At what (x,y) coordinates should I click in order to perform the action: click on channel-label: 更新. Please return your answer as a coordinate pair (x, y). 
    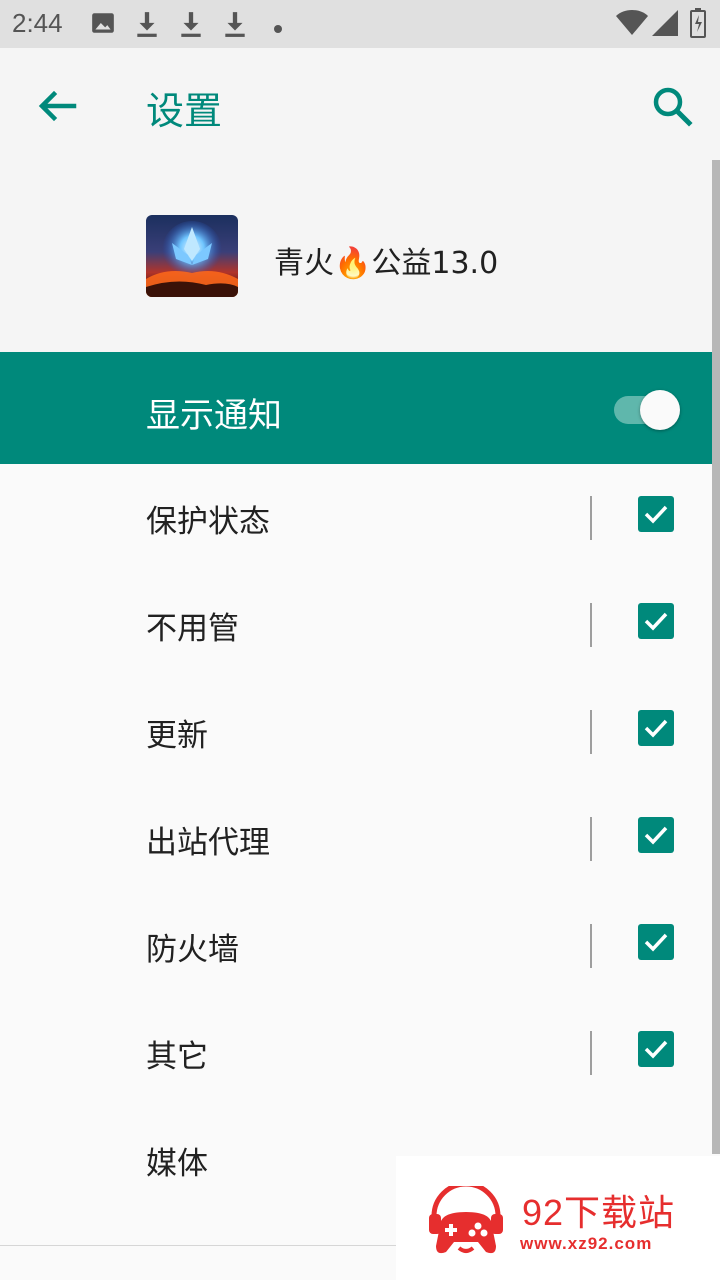
    Looking at the image, I should click on (177, 736).